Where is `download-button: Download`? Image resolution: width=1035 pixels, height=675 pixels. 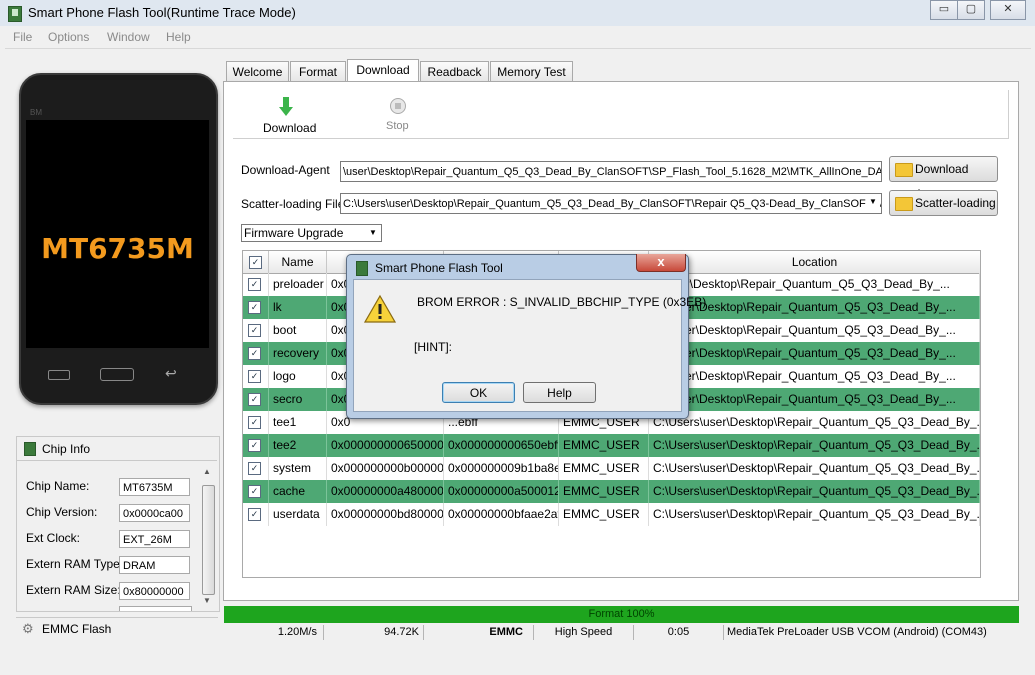
download-button: Download is located at coordinates (287, 116).